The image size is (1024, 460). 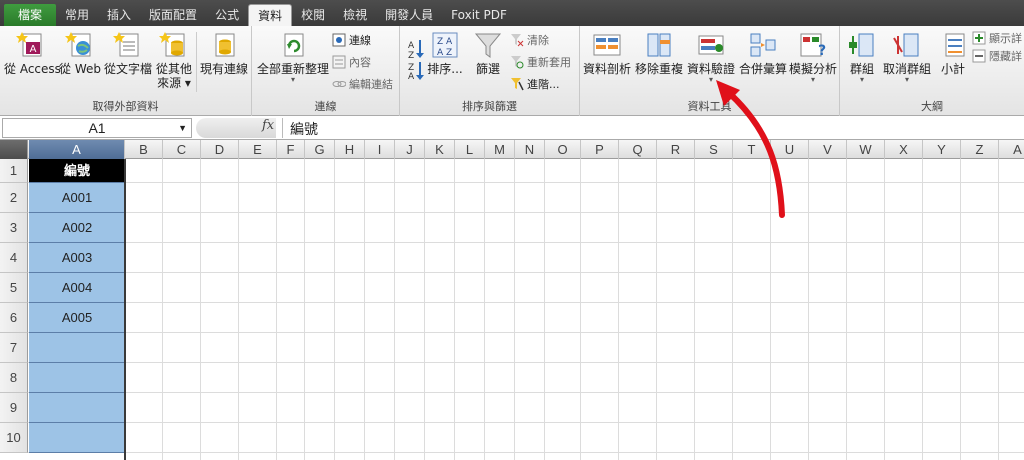 I want to click on cell-a2: A001, so click(x=77, y=198).